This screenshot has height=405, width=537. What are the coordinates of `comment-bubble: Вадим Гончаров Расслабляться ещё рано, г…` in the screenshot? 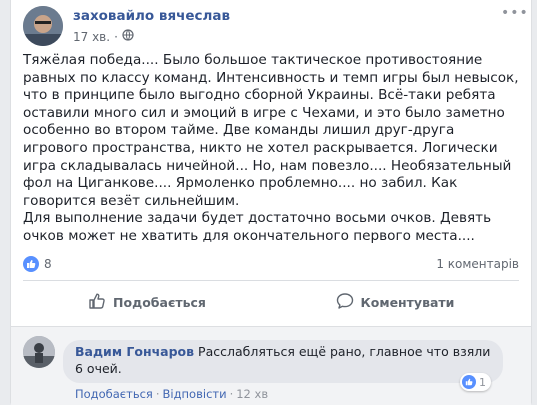 It's located at (283, 361).